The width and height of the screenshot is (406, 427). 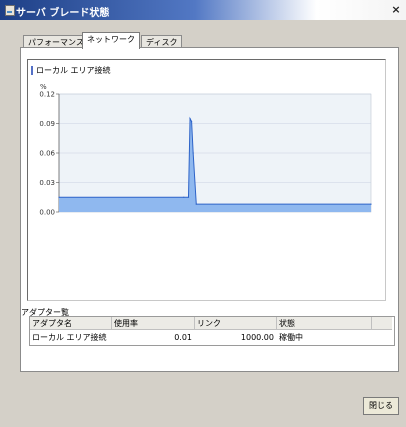 I want to click on cell-usage: 0.01, so click(x=183, y=337).